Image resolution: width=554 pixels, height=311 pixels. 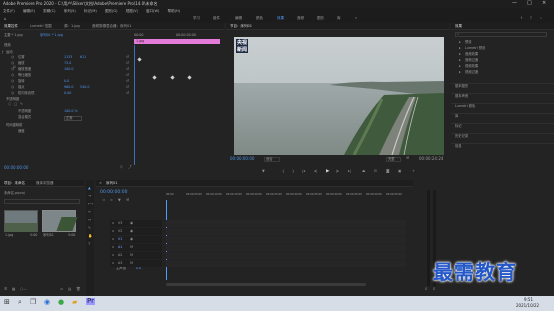 What do you see at coordinates (388, 171) in the screenshot?
I see `export-frame-icon: ◙` at bounding box center [388, 171].